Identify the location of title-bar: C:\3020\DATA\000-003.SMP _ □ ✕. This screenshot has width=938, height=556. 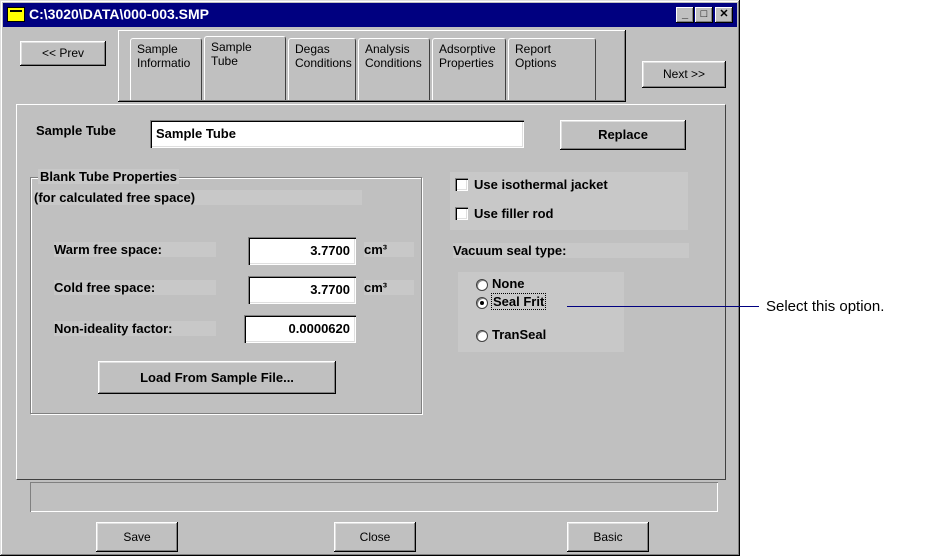
(370, 15).